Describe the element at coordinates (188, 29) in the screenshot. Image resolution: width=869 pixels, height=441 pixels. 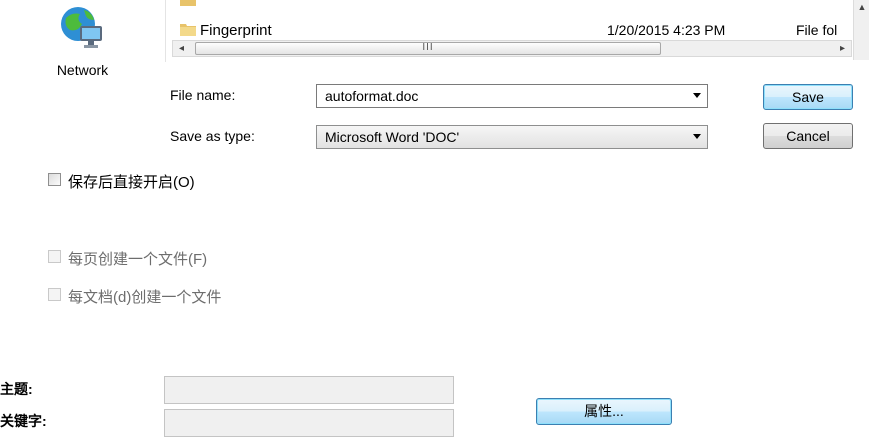
I see `folder-icon` at that location.